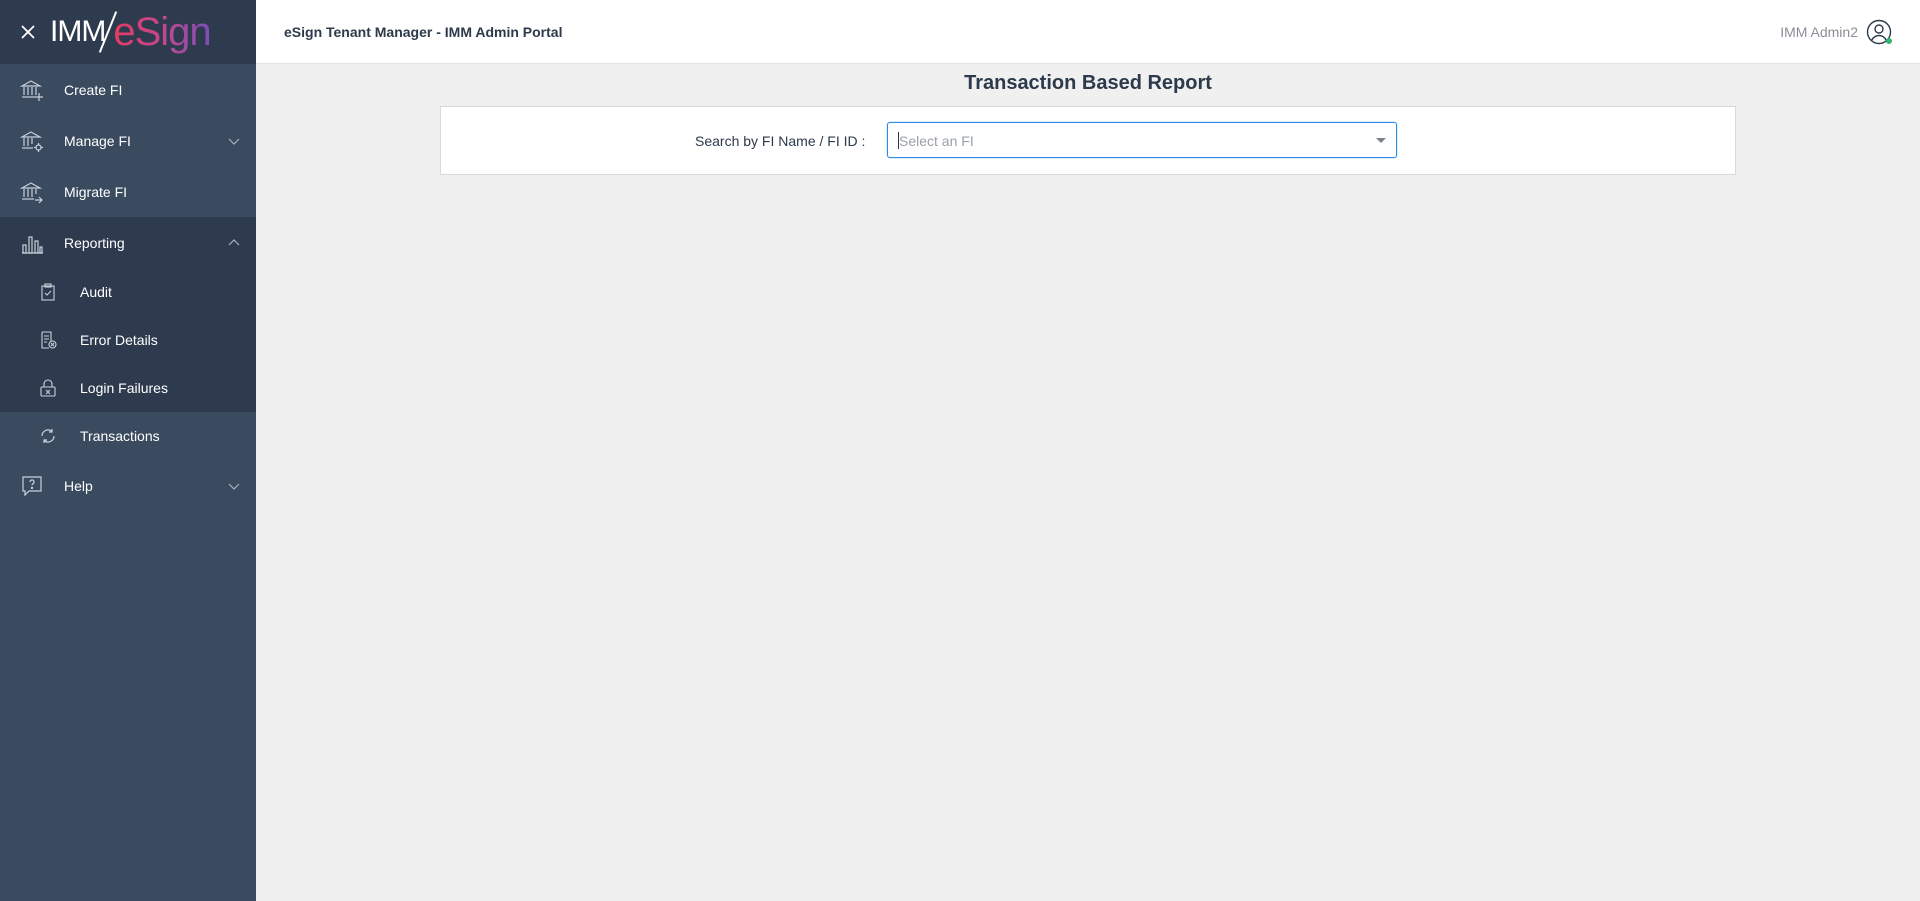 The height and width of the screenshot is (901, 1920). What do you see at coordinates (32, 192) in the screenshot?
I see `bank-arrow-icon` at bounding box center [32, 192].